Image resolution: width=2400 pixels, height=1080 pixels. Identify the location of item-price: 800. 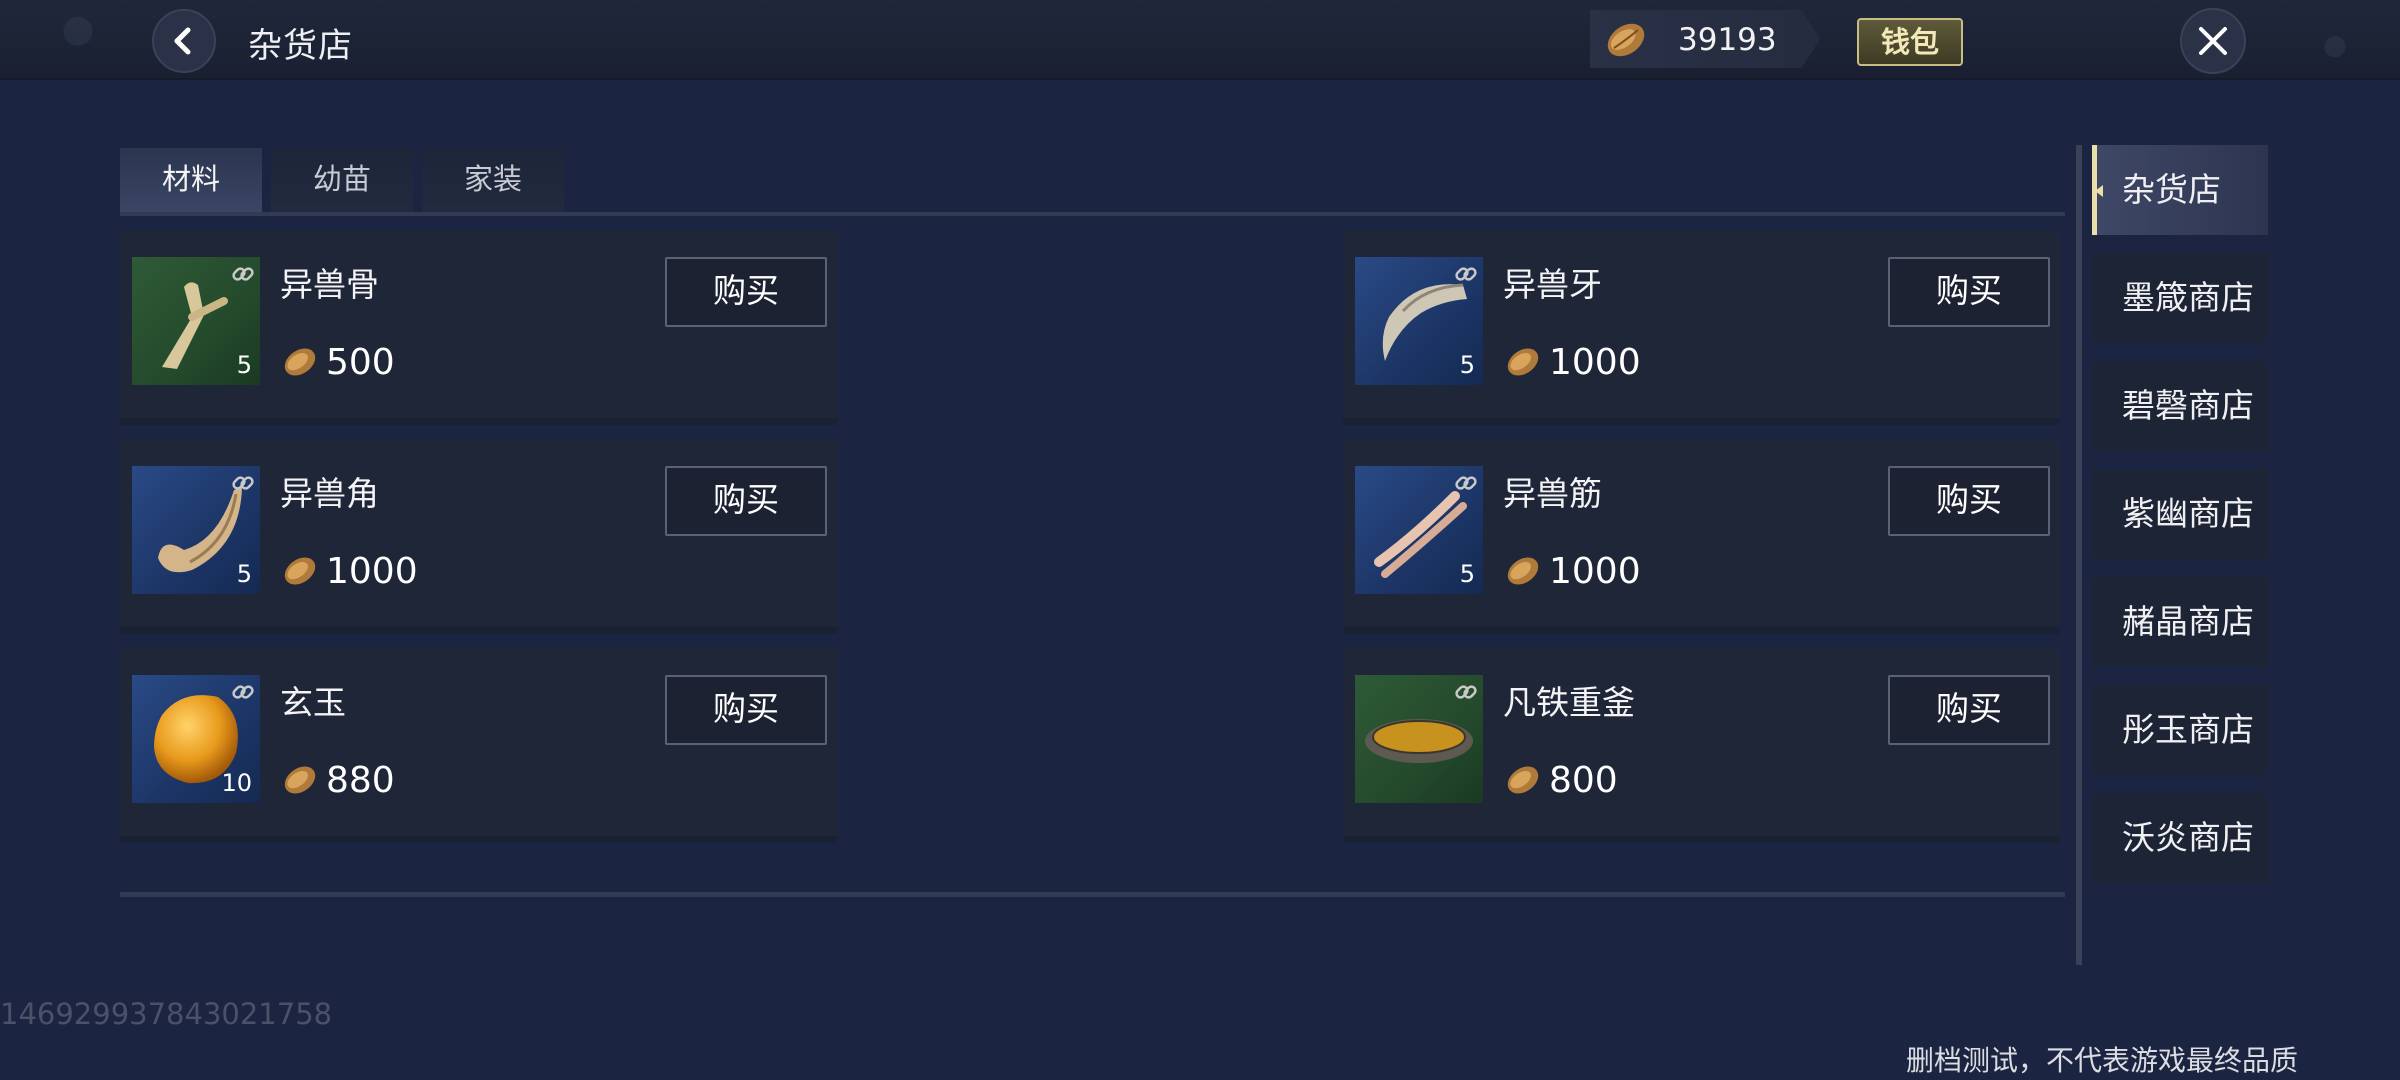
(1560, 780).